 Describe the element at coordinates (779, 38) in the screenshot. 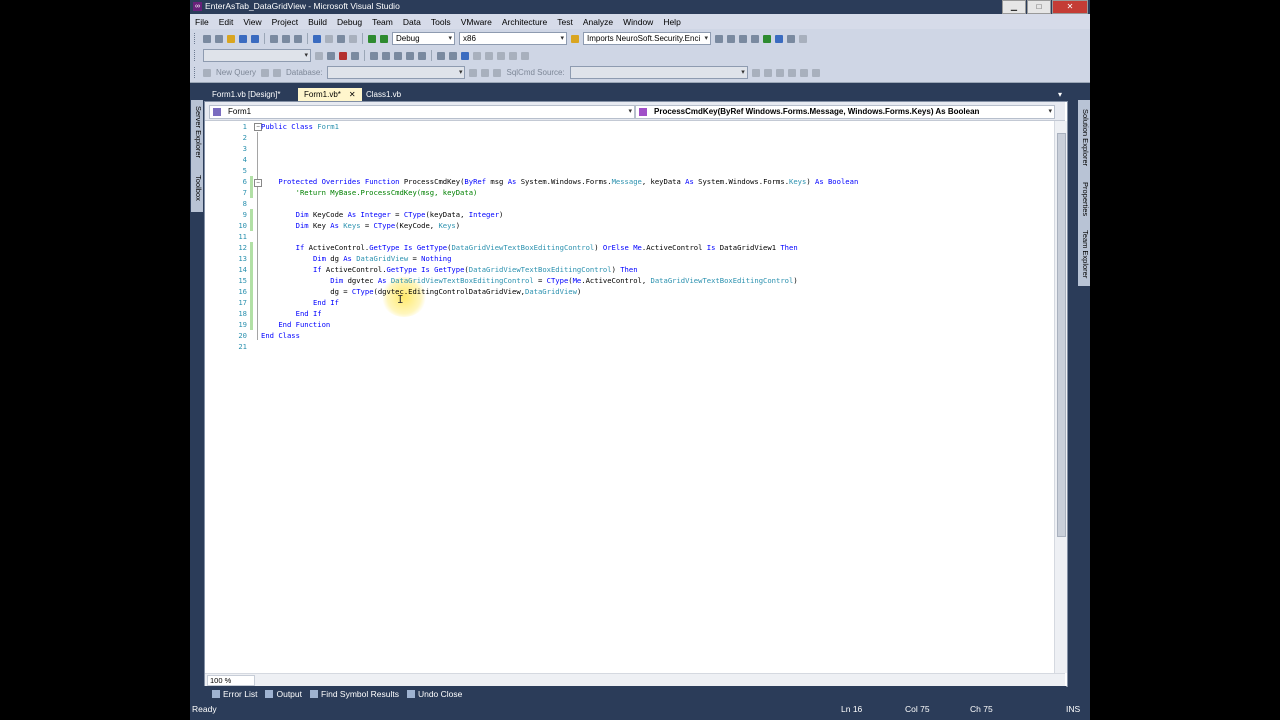

I see `extension-manager-icon` at that location.